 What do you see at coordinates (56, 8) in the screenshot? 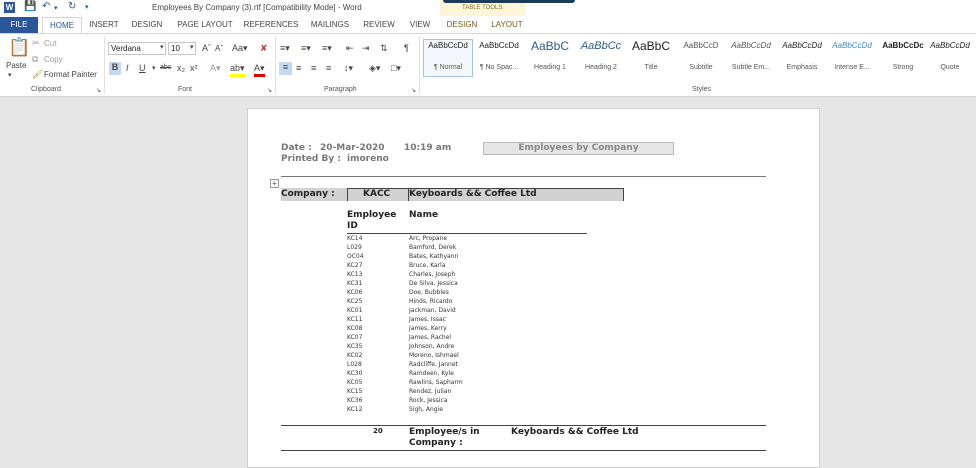
I see `undo-dropdown-icon: ▾` at bounding box center [56, 8].